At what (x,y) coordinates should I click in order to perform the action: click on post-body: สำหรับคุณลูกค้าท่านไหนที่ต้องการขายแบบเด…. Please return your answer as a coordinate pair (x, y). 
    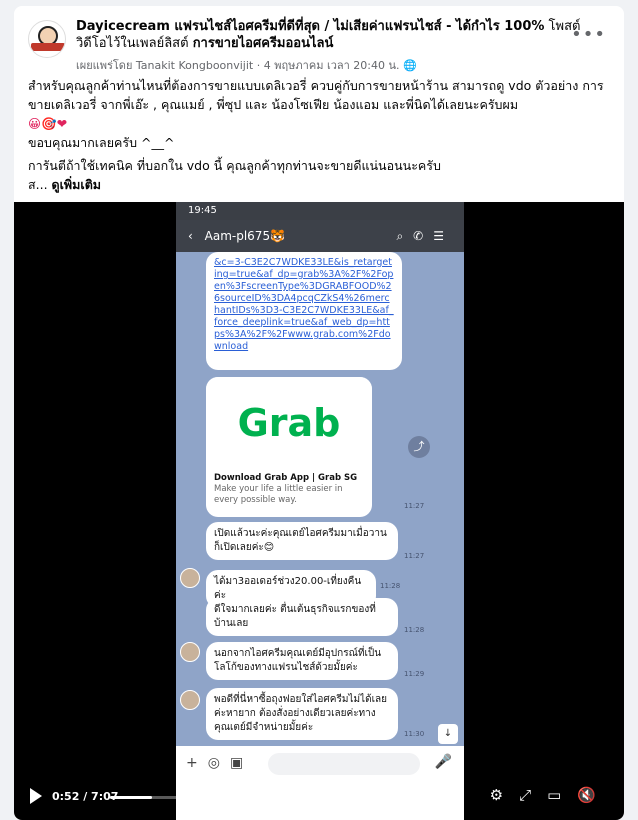
    Looking at the image, I should click on (323, 135).